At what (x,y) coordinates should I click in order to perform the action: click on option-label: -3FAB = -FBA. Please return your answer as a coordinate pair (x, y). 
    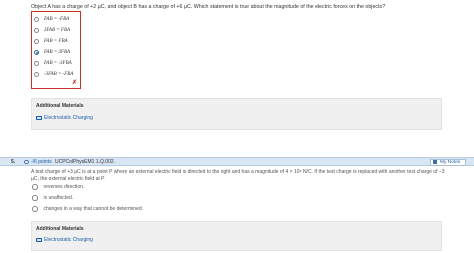
    Looking at the image, I should click on (59, 74).